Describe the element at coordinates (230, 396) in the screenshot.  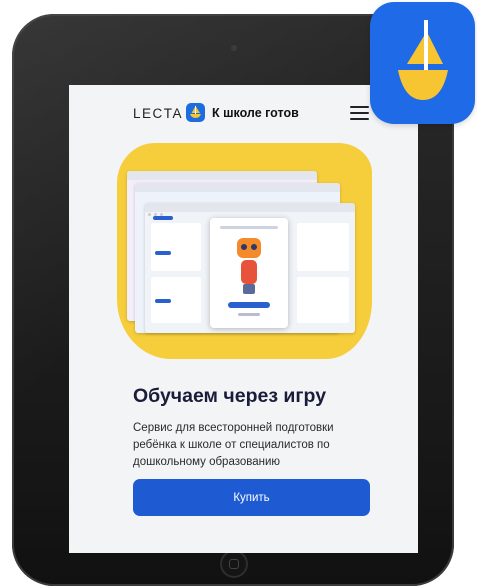
I see `hero-title: Обучаем через игру` at that location.